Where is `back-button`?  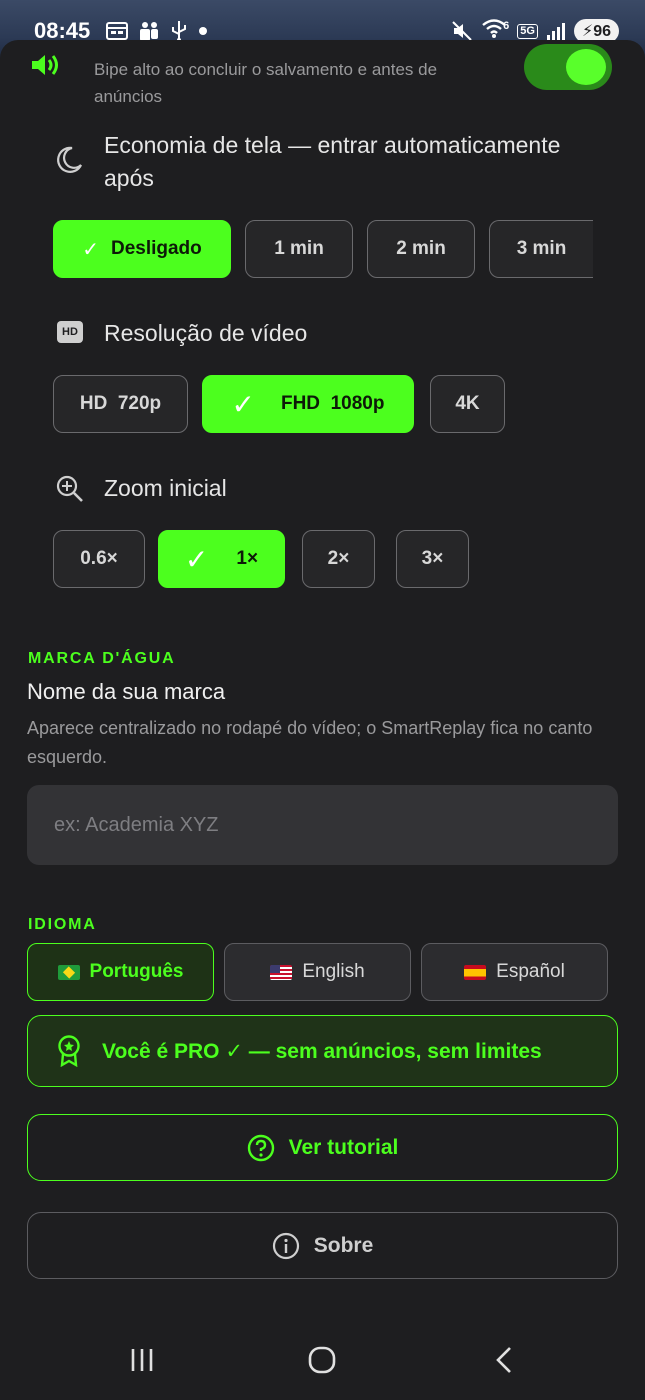 back-button is located at coordinates (504, 1360).